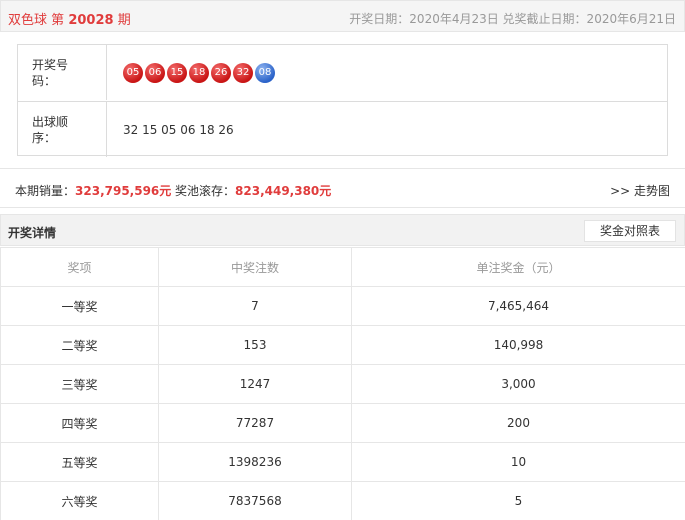 The width and height of the screenshot is (685, 520). What do you see at coordinates (79, 462) in the screenshot?
I see `prize-level: 五等奖` at bounding box center [79, 462].